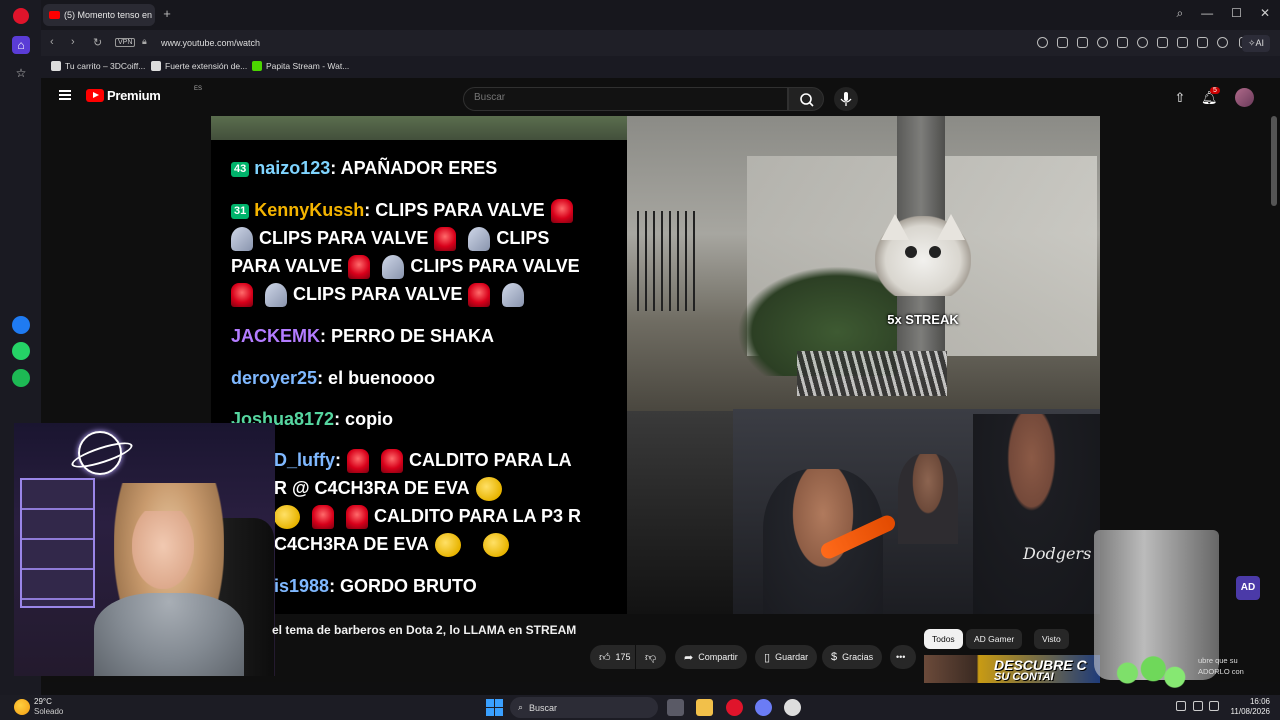 Image resolution: width=1280 pixels, height=720 pixels. Describe the element at coordinates (911, 252) in the screenshot. I see `cat-eye` at that location.